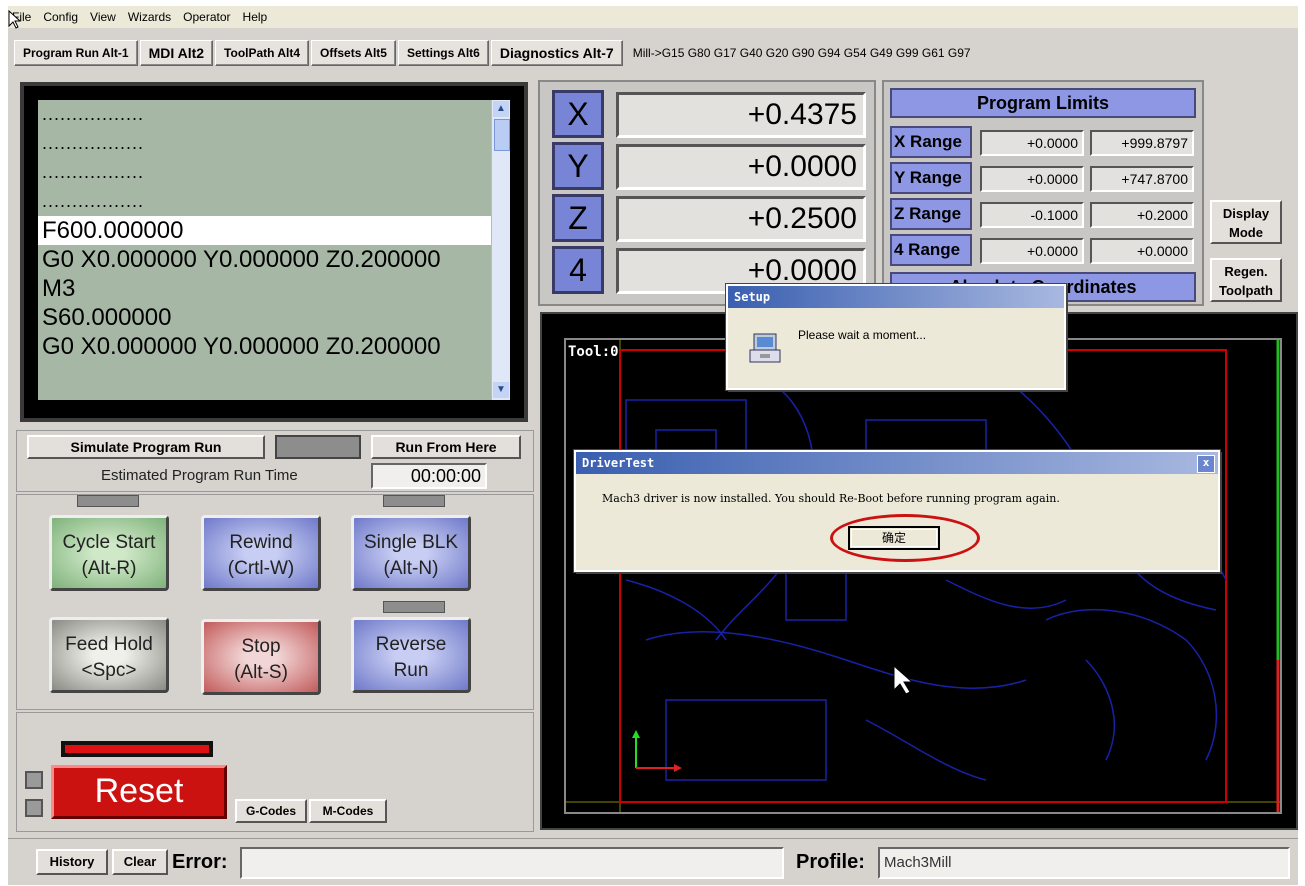 Image resolution: width=1305 pixels, height=886 pixels. What do you see at coordinates (59, 288) in the screenshot?
I see `gcode-line: M3` at bounding box center [59, 288].